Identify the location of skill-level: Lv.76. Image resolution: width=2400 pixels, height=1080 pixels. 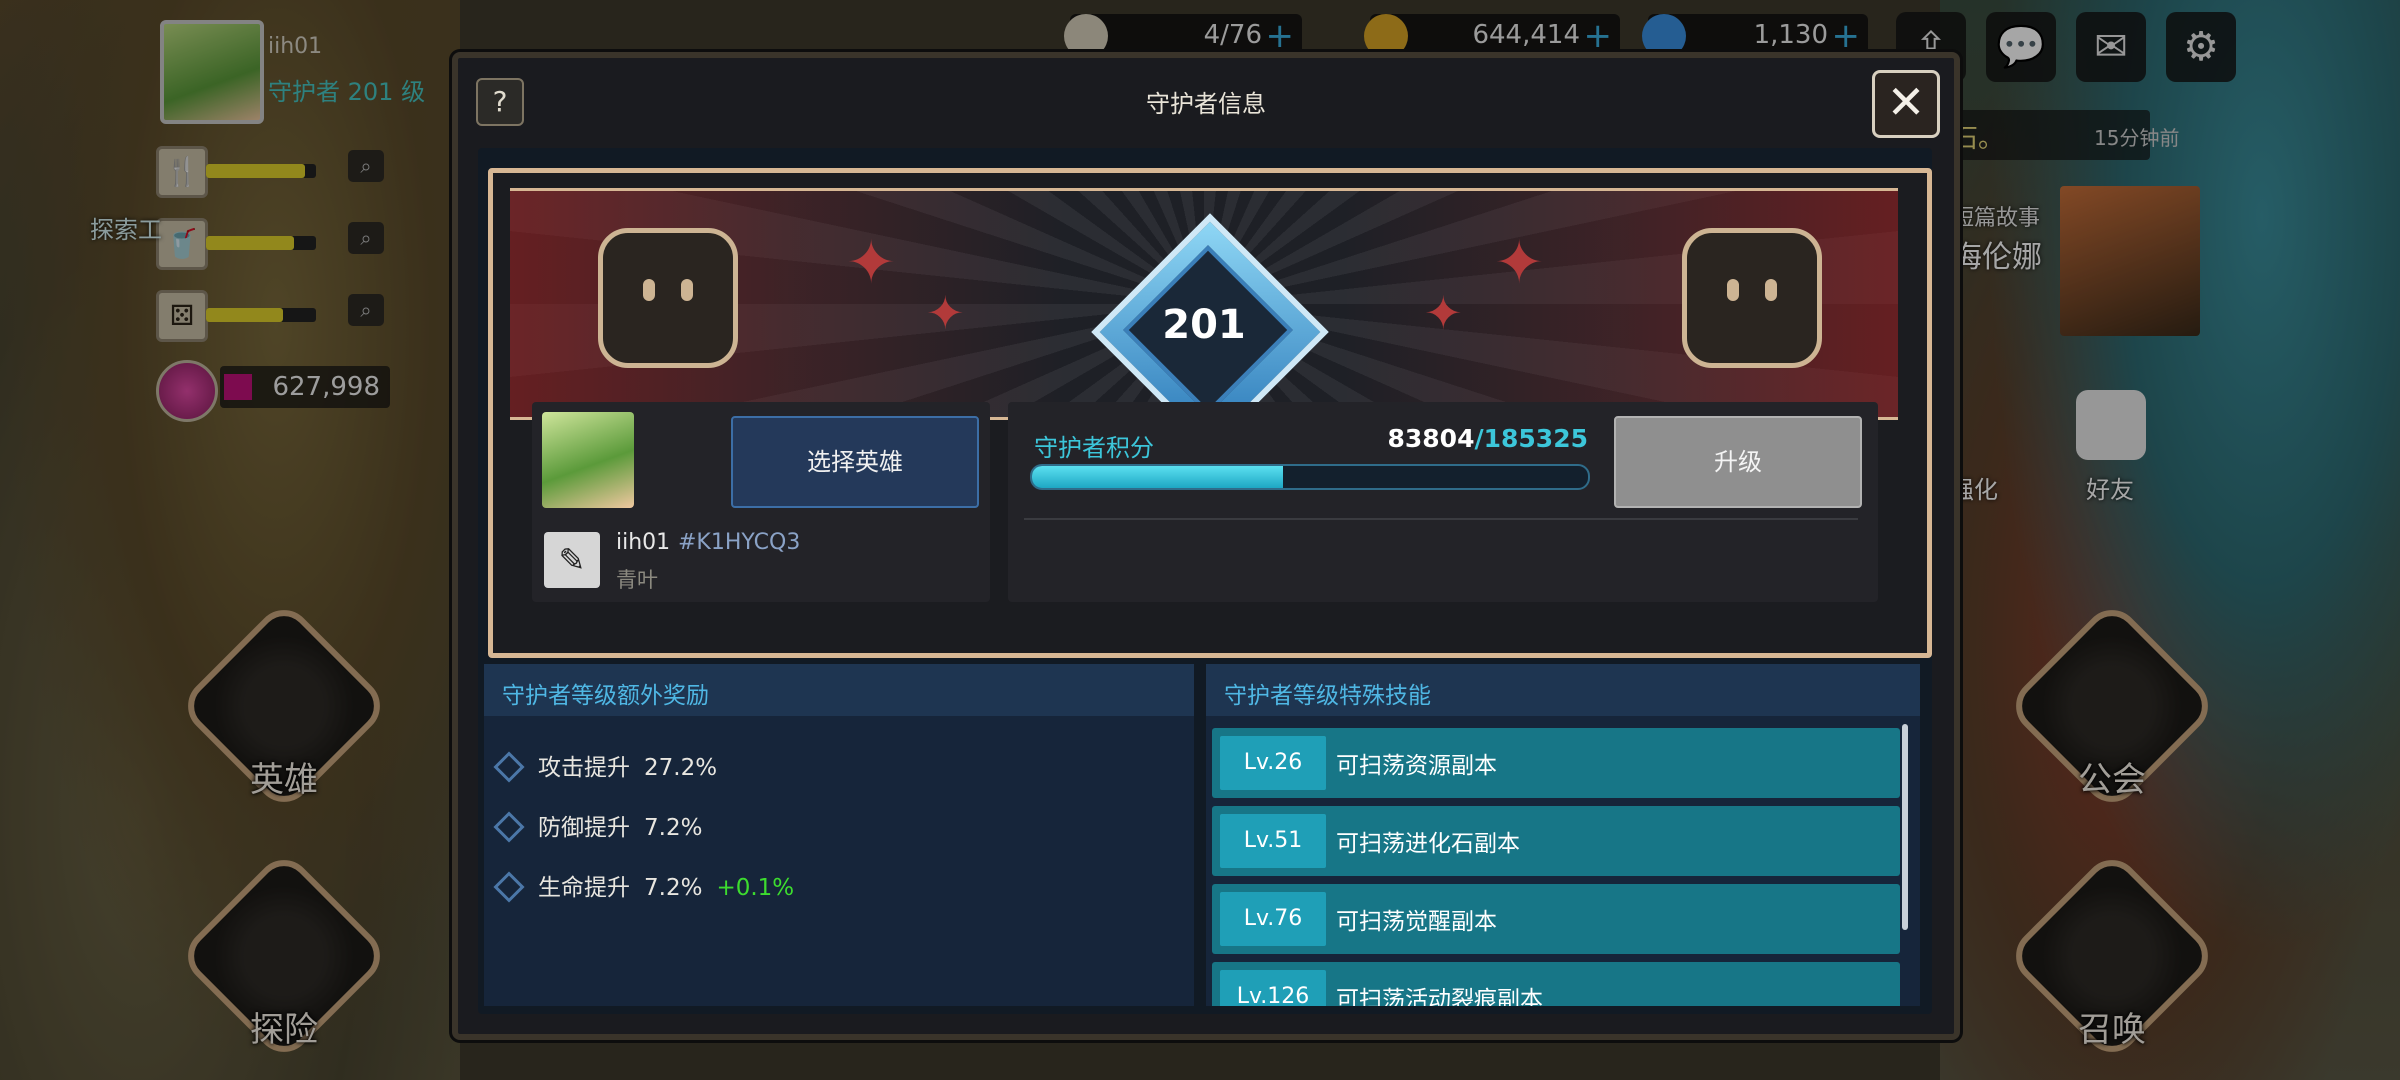
(1273, 919).